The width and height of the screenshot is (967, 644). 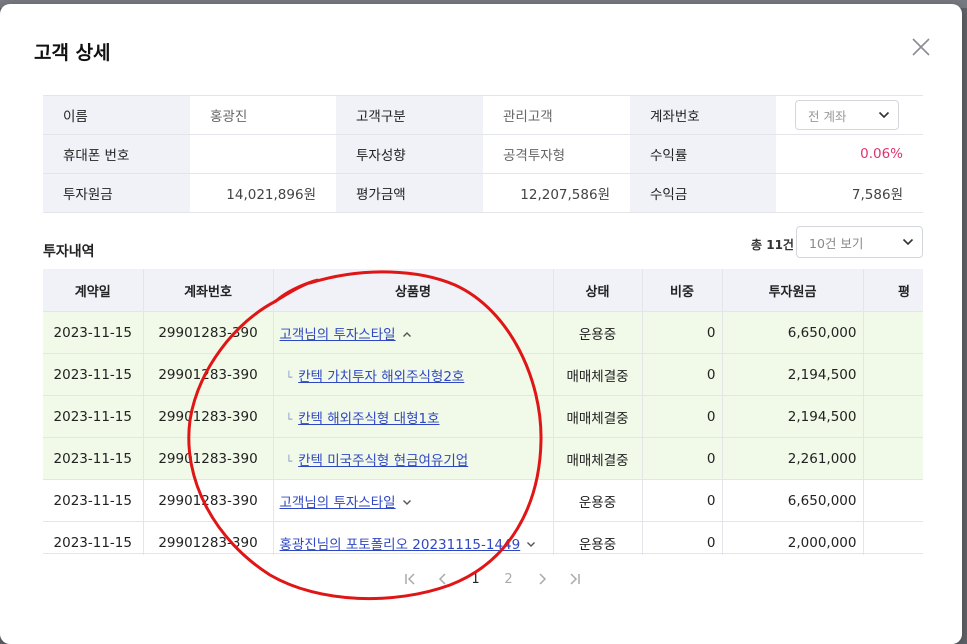 What do you see at coordinates (849, 193) in the screenshot?
I see `info-value-profit: 7,586원` at bounding box center [849, 193].